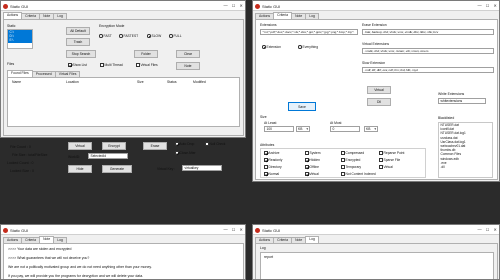 The image size is (500, 280). I want to click on save-button: Save, so click(302, 106).